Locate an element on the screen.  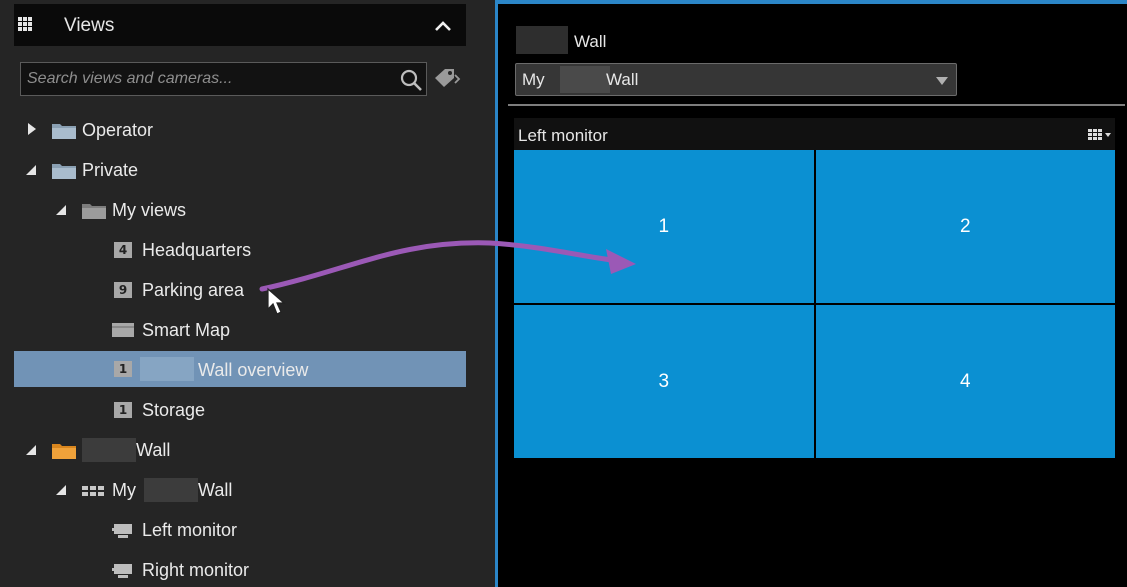
tree-item-my-wall: My Wall is located at coordinates (240, 490).